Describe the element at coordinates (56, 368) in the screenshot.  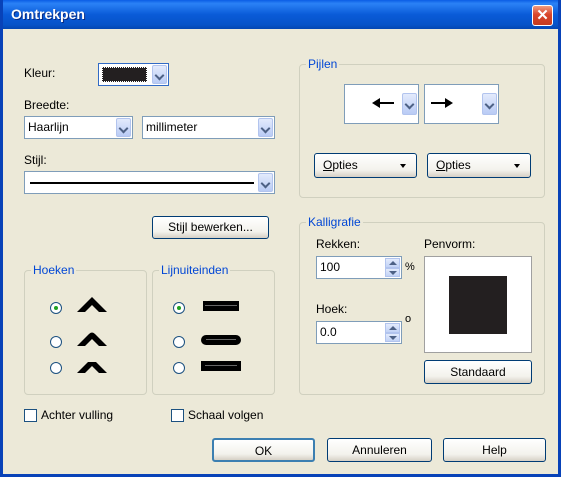
I see `corner-bevel-radio` at that location.